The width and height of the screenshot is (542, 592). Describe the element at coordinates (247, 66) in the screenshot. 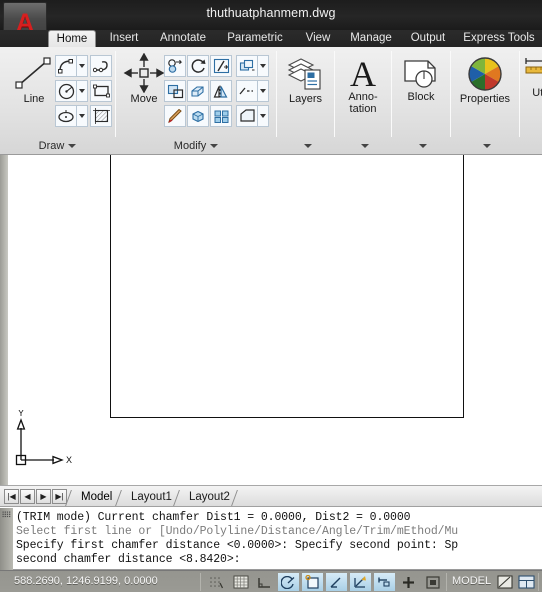

I see `array-button` at that location.